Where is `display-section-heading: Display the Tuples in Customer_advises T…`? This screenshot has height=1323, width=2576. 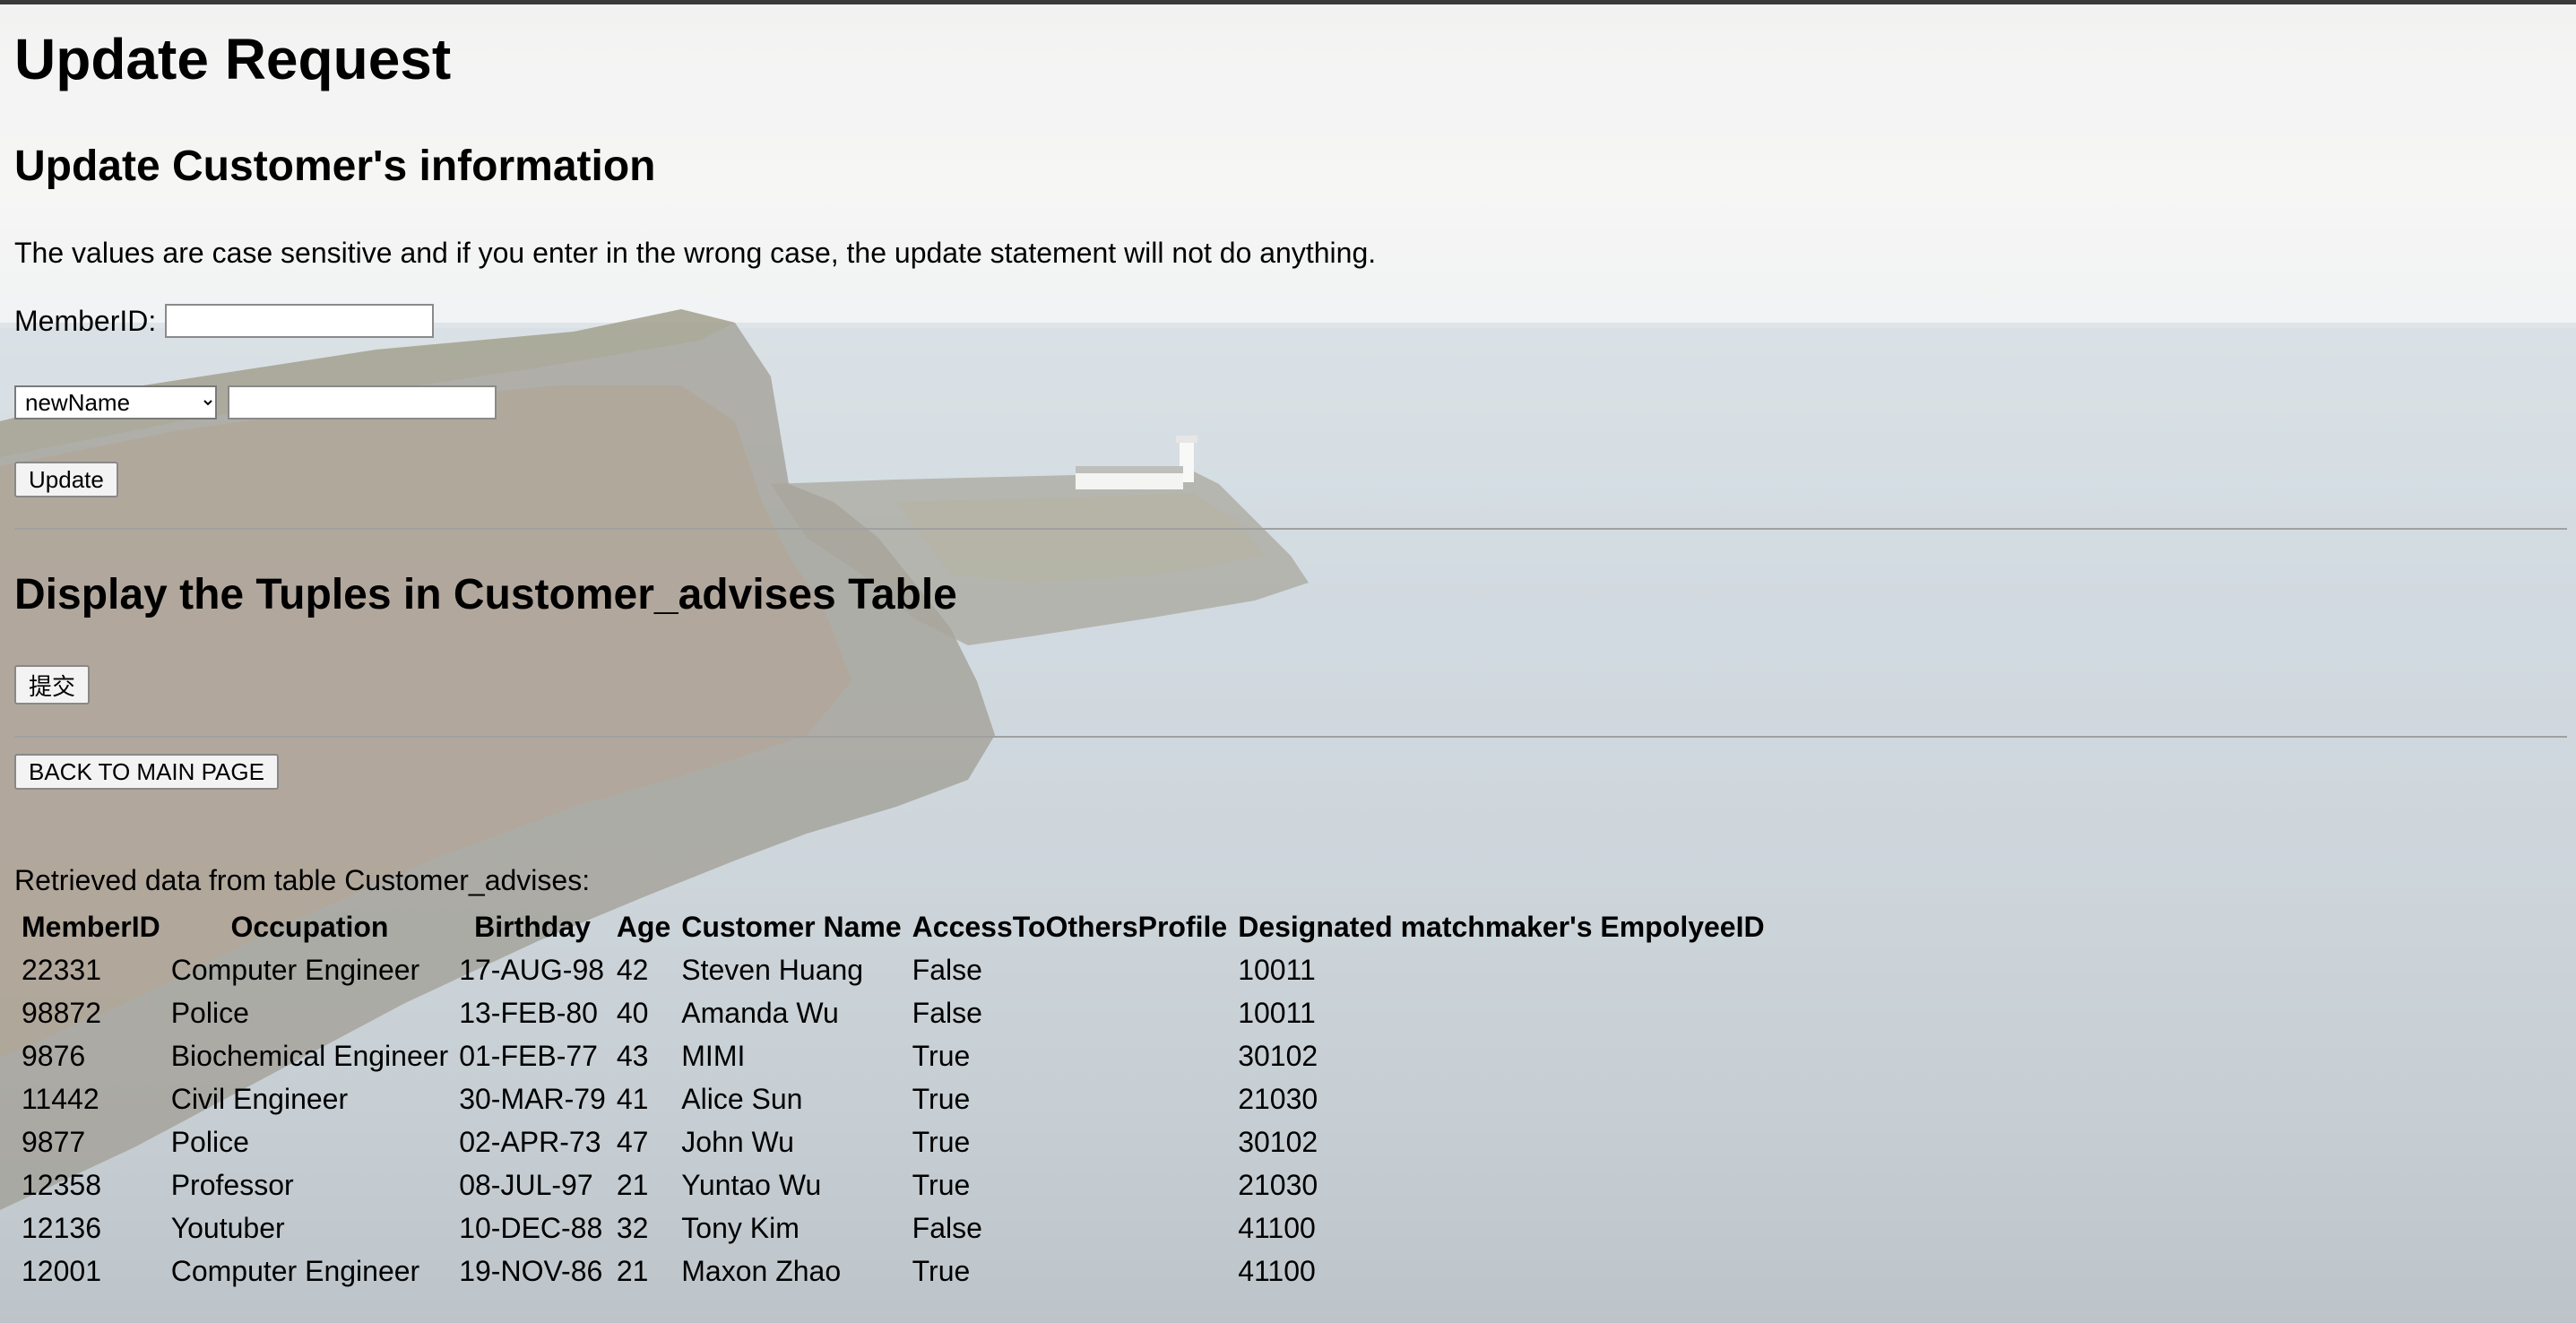 display-section-heading: Display the Tuples in Customer_advises T… is located at coordinates (485, 594).